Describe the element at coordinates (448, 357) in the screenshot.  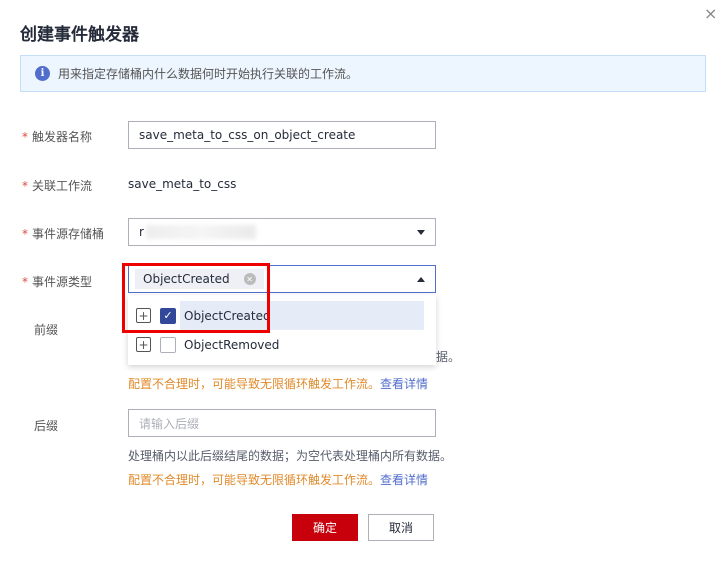
I see `prefix-hint: 据。` at that location.